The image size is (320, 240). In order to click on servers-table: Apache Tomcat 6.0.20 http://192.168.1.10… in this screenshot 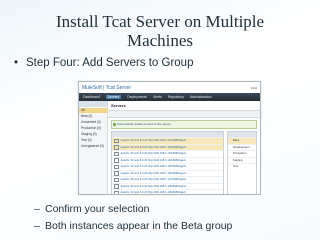, I will do `click(167, 163)`.